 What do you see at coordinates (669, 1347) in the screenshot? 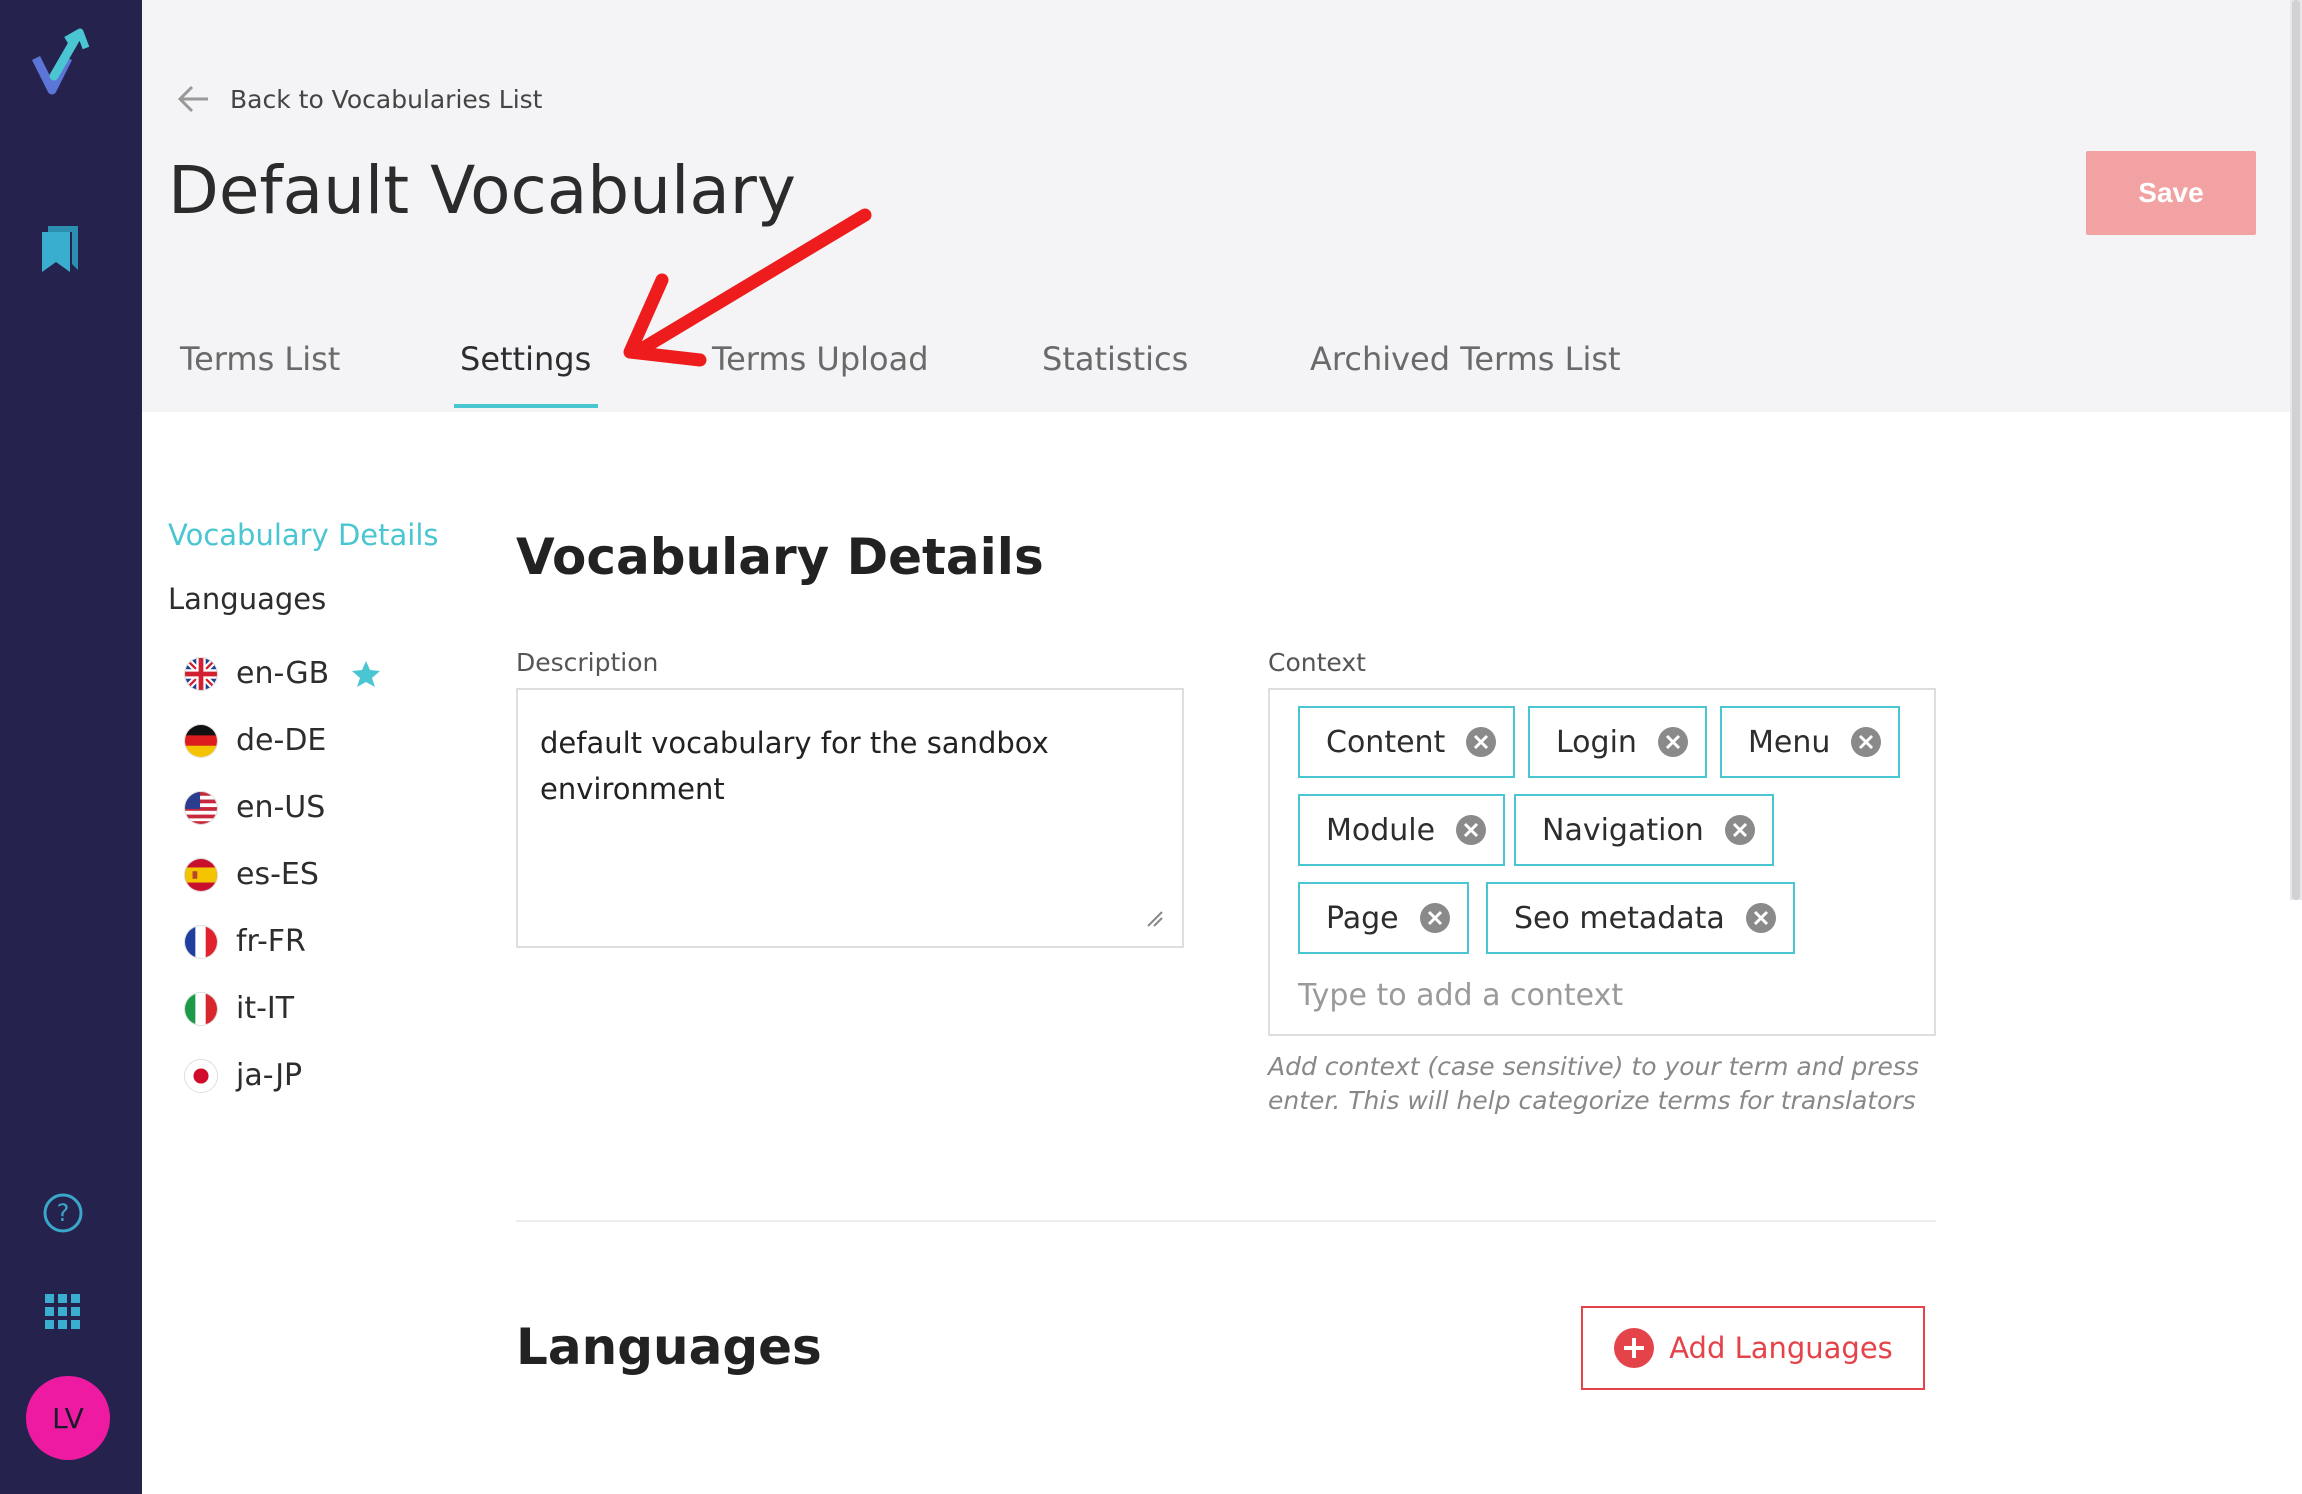
I see `languages-section-title: Languages` at bounding box center [669, 1347].